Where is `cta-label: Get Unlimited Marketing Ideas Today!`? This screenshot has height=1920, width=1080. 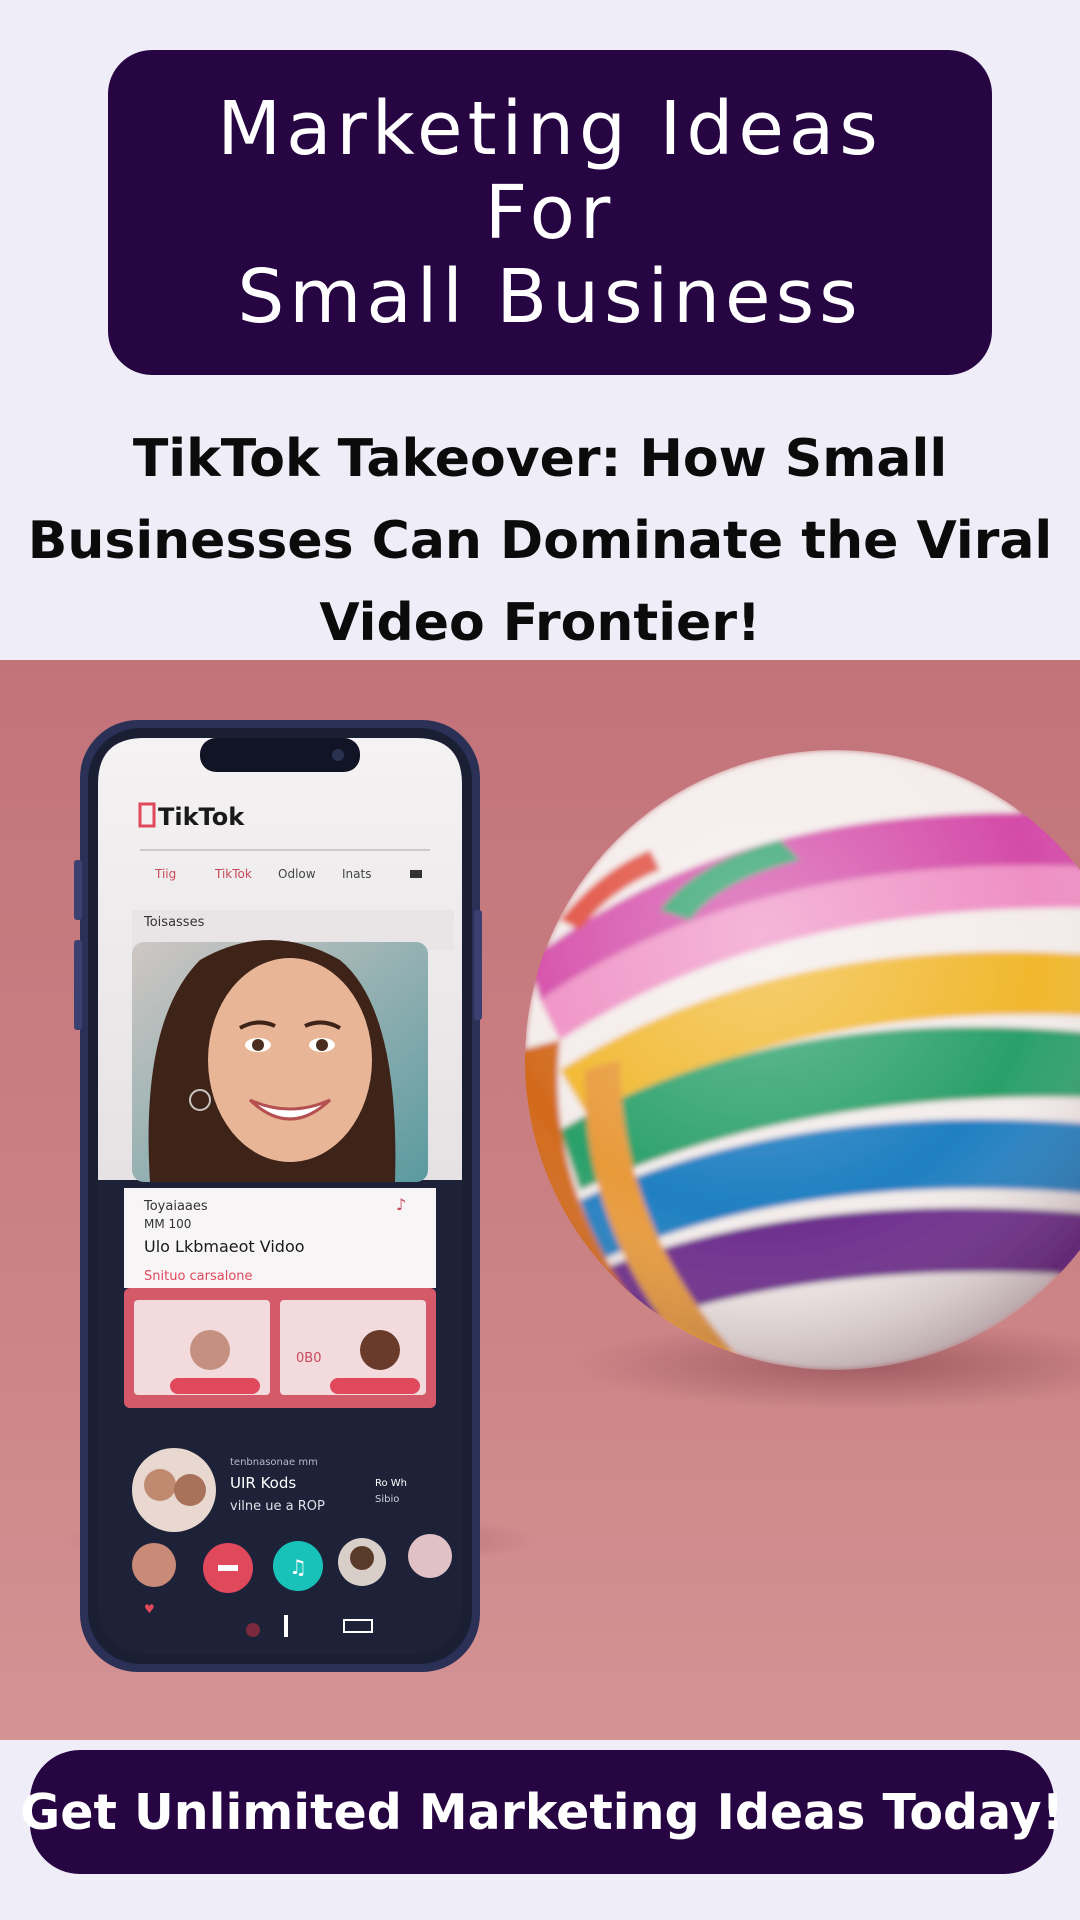
cta-label: Get Unlimited Marketing Ideas Today! is located at coordinates (542, 1812).